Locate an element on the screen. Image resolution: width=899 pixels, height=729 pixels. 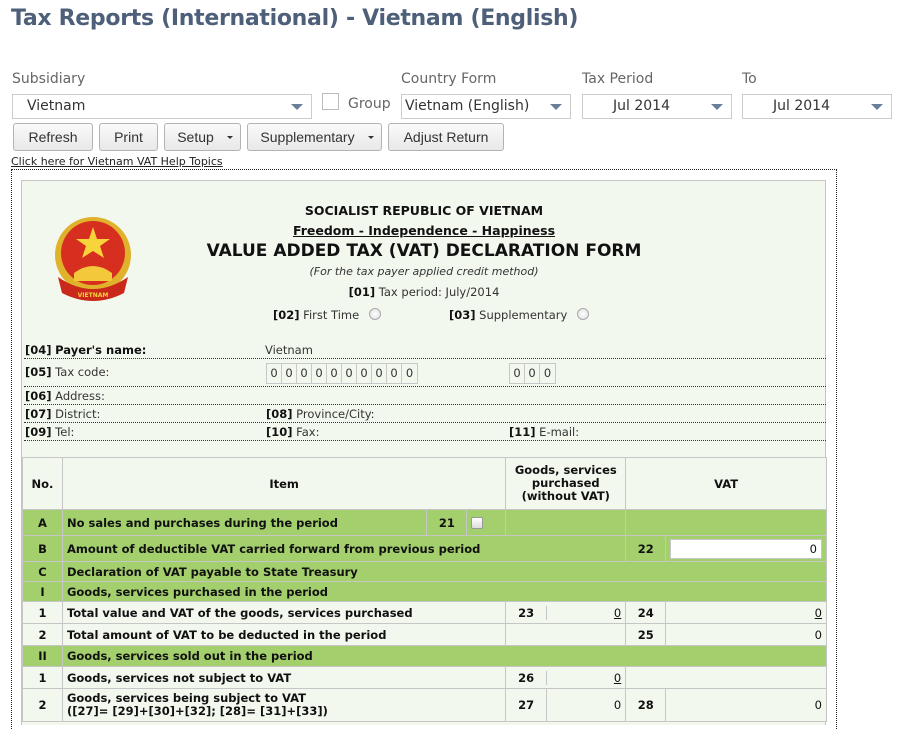
setup-button: Setup is located at coordinates (202, 137).